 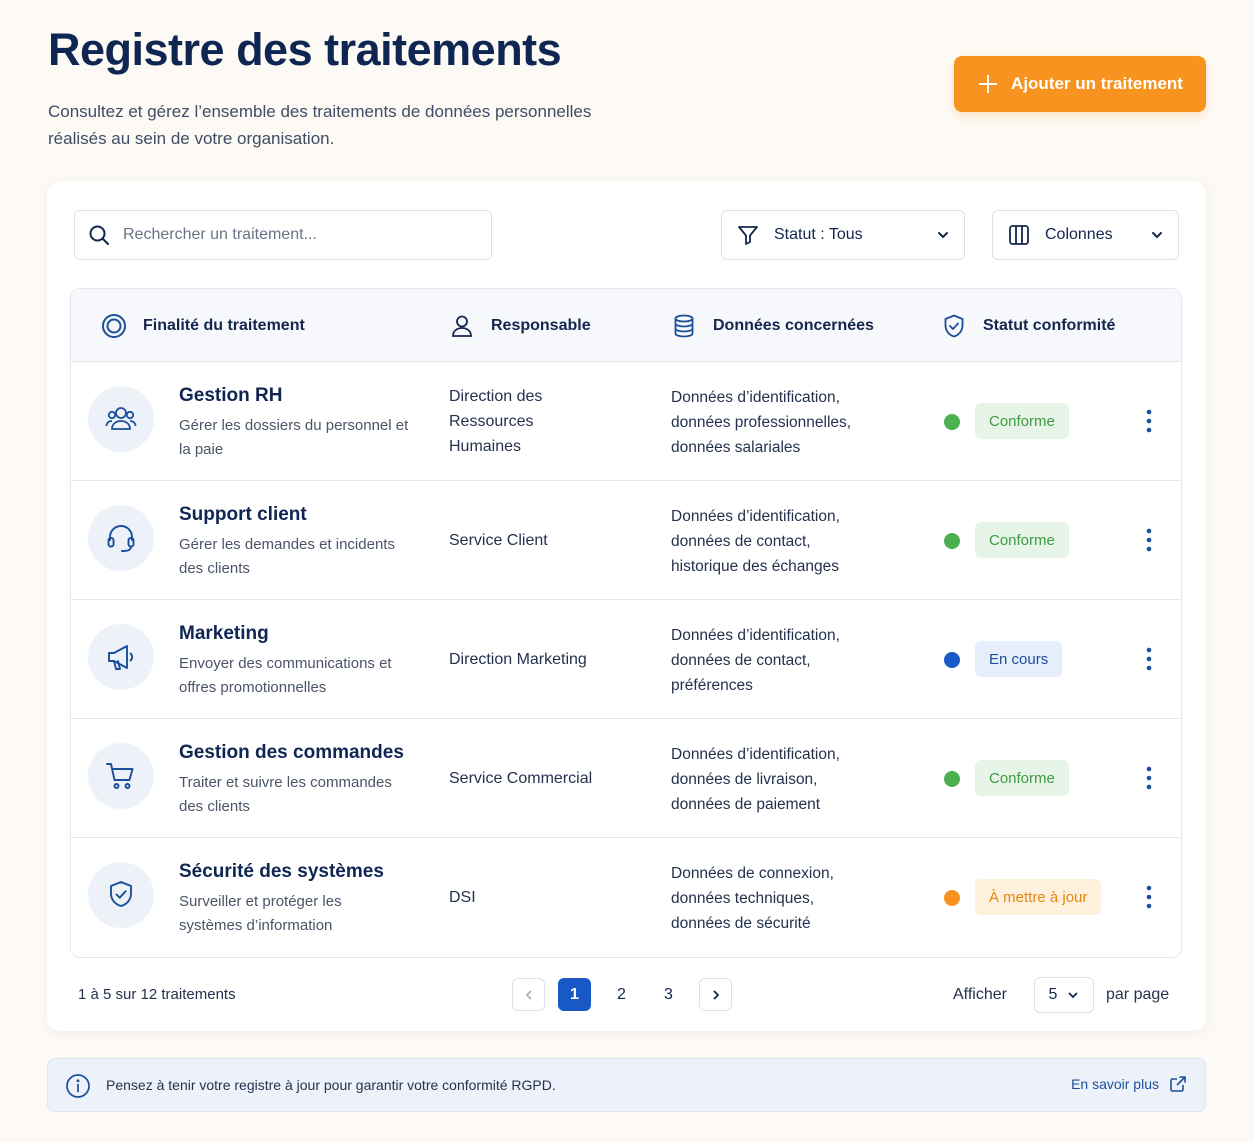 What do you see at coordinates (818, 234) in the screenshot?
I see `status-filter-label: Statut : Tous` at bounding box center [818, 234].